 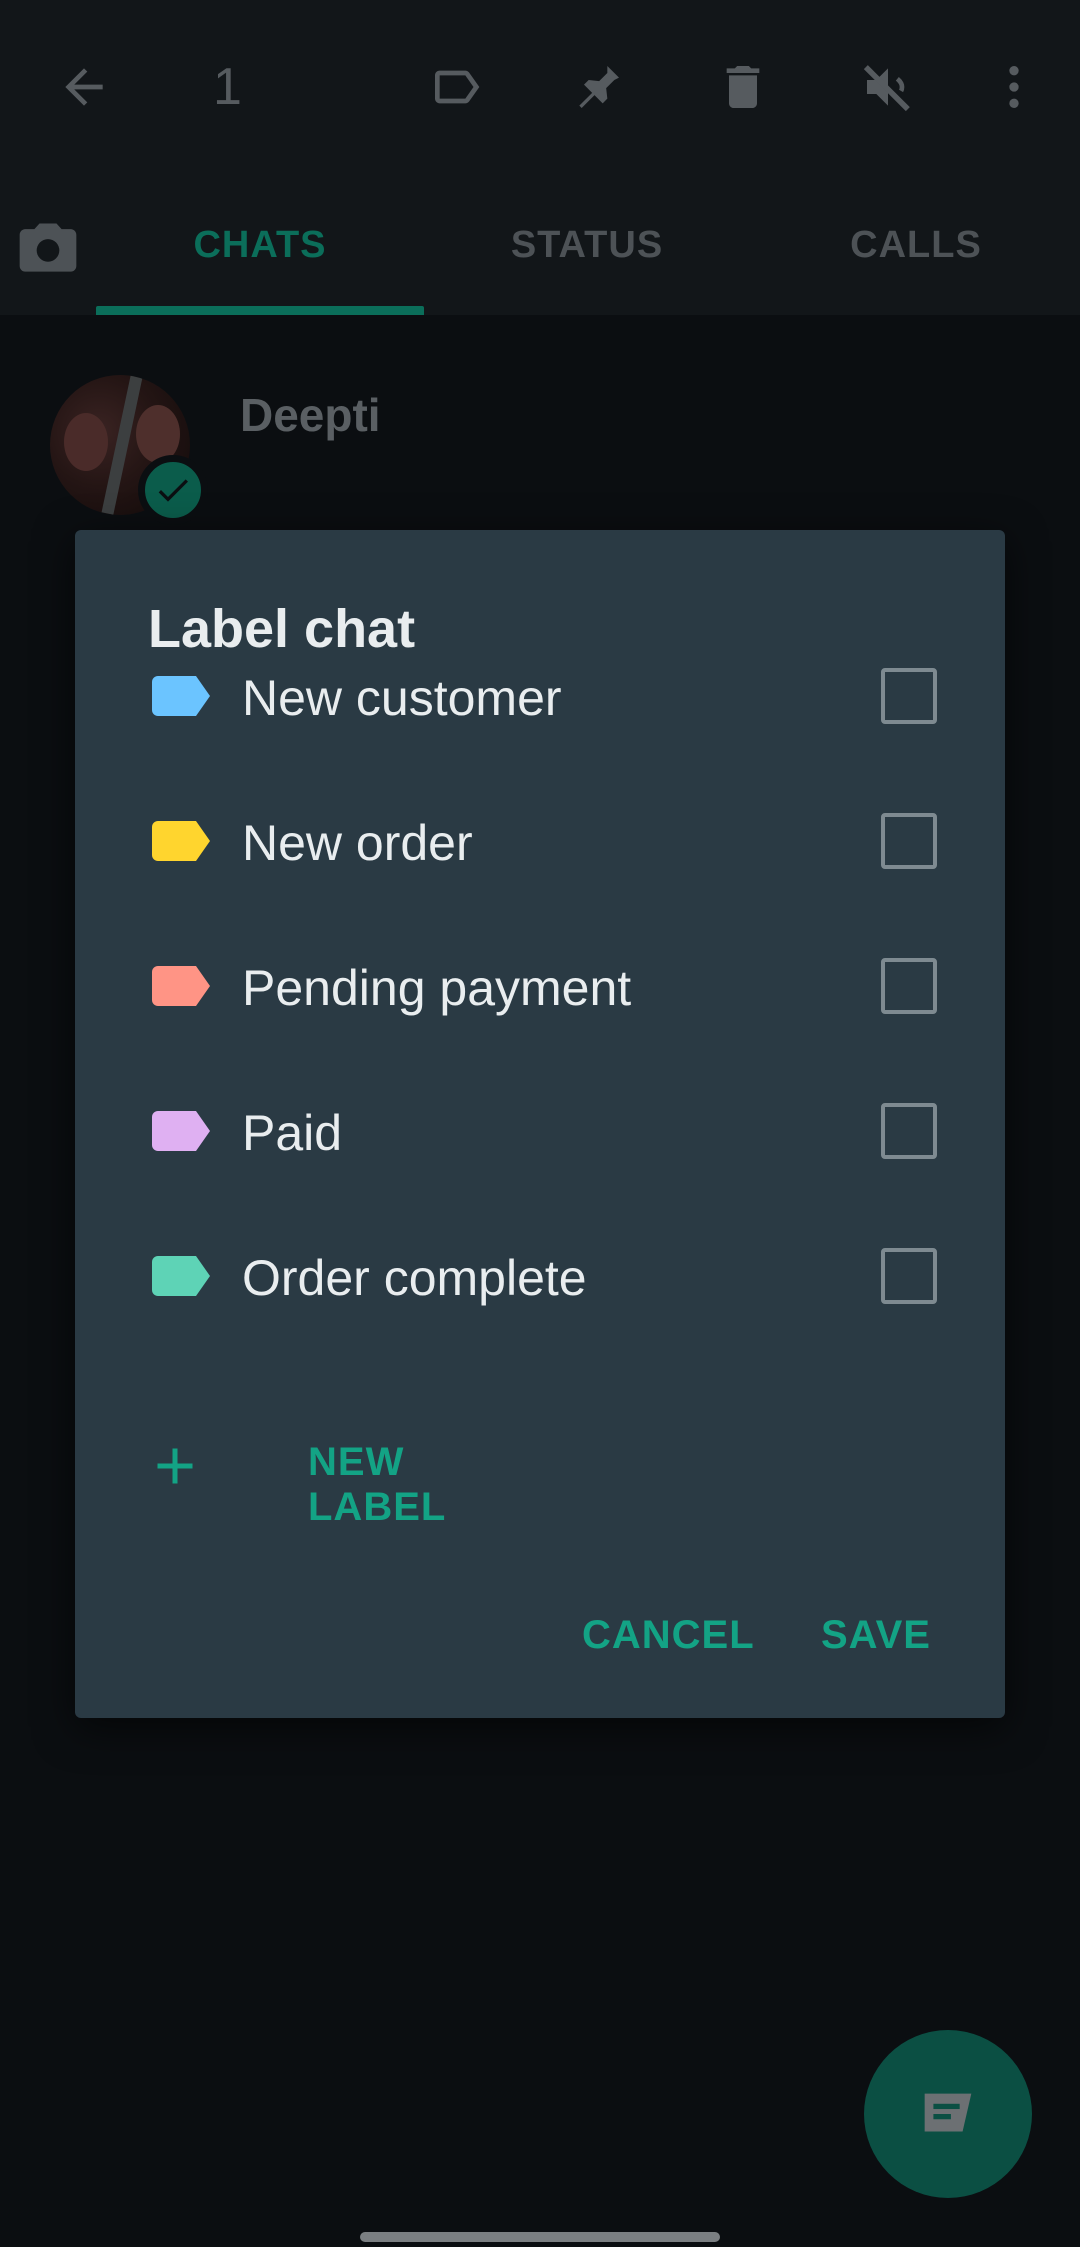 What do you see at coordinates (48, 249) in the screenshot?
I see `camera-icon` at bounding box center [48, 249].